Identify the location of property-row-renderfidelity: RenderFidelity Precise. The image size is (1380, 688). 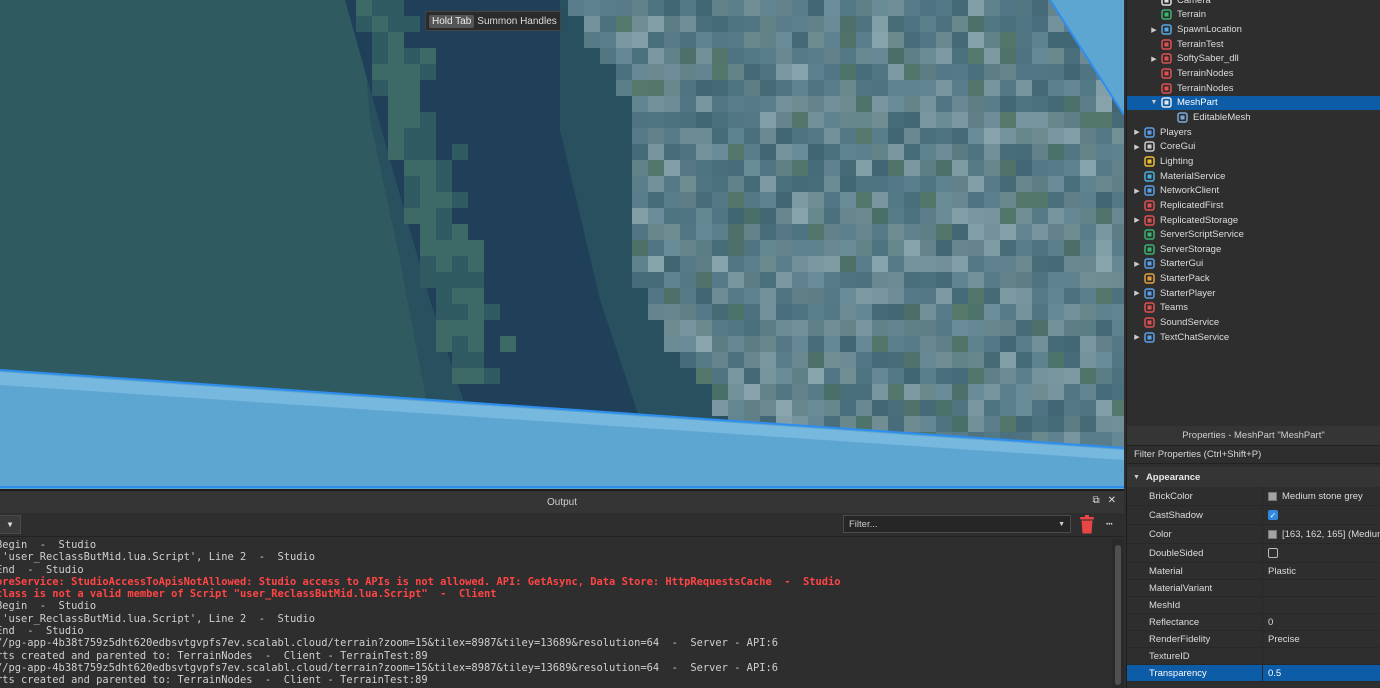
(1253, 639).